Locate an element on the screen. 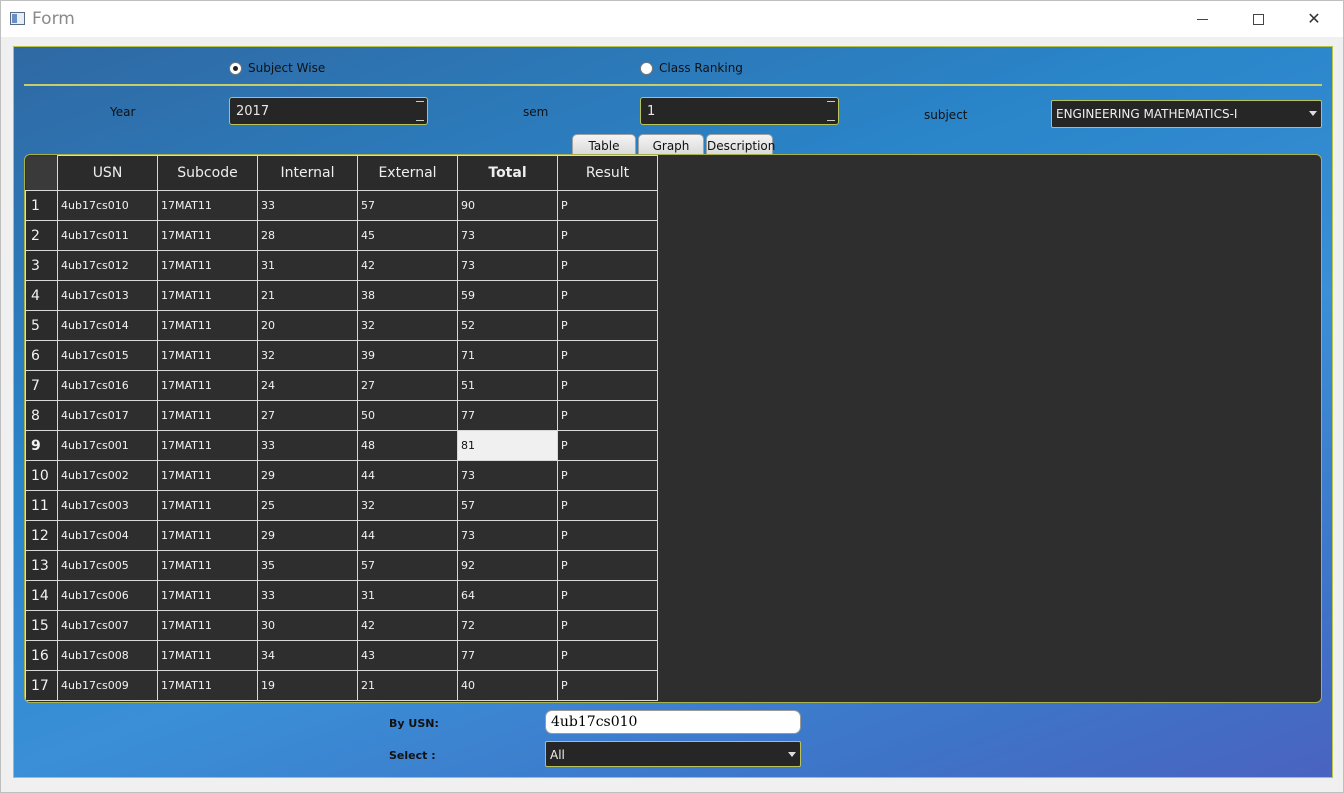 The height and width of the screenshot is (793, 1344). table-row: 14 4ub17cs006 17MAT11 33 31 64 P is located at coordinates (341, 595).